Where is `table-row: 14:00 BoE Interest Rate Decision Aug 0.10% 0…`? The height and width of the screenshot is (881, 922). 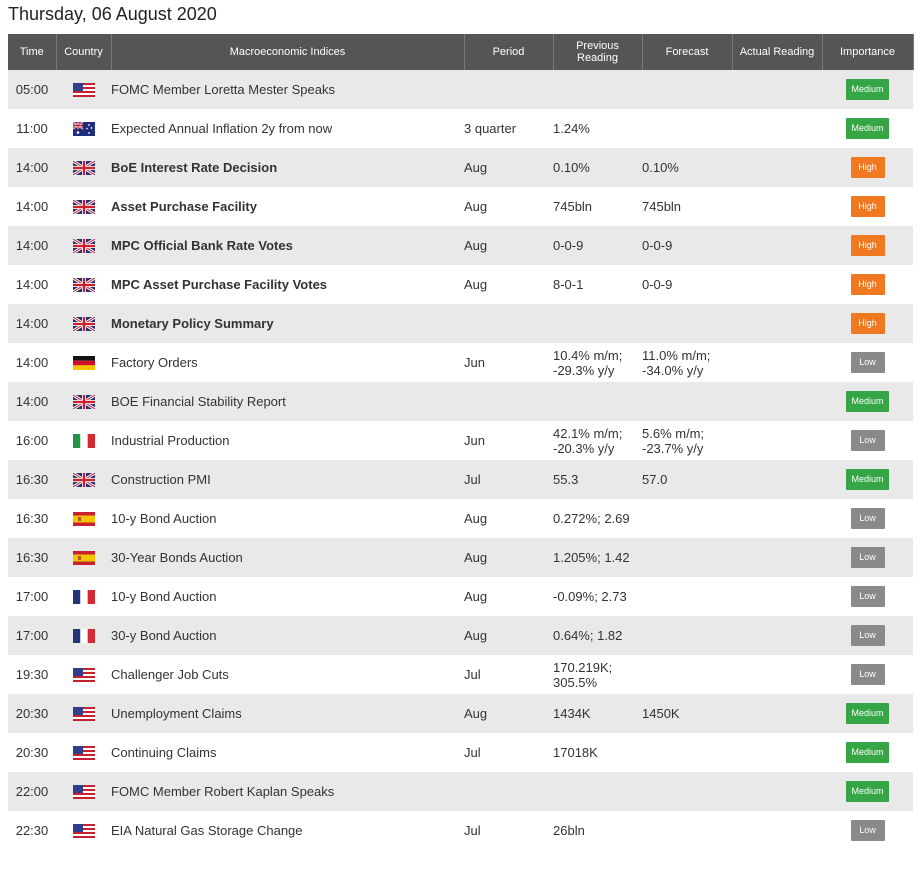 table-row: 14:00 BoE Interest Rate Decision Aug 0.10% 0… is located at coordinates (460, 167).